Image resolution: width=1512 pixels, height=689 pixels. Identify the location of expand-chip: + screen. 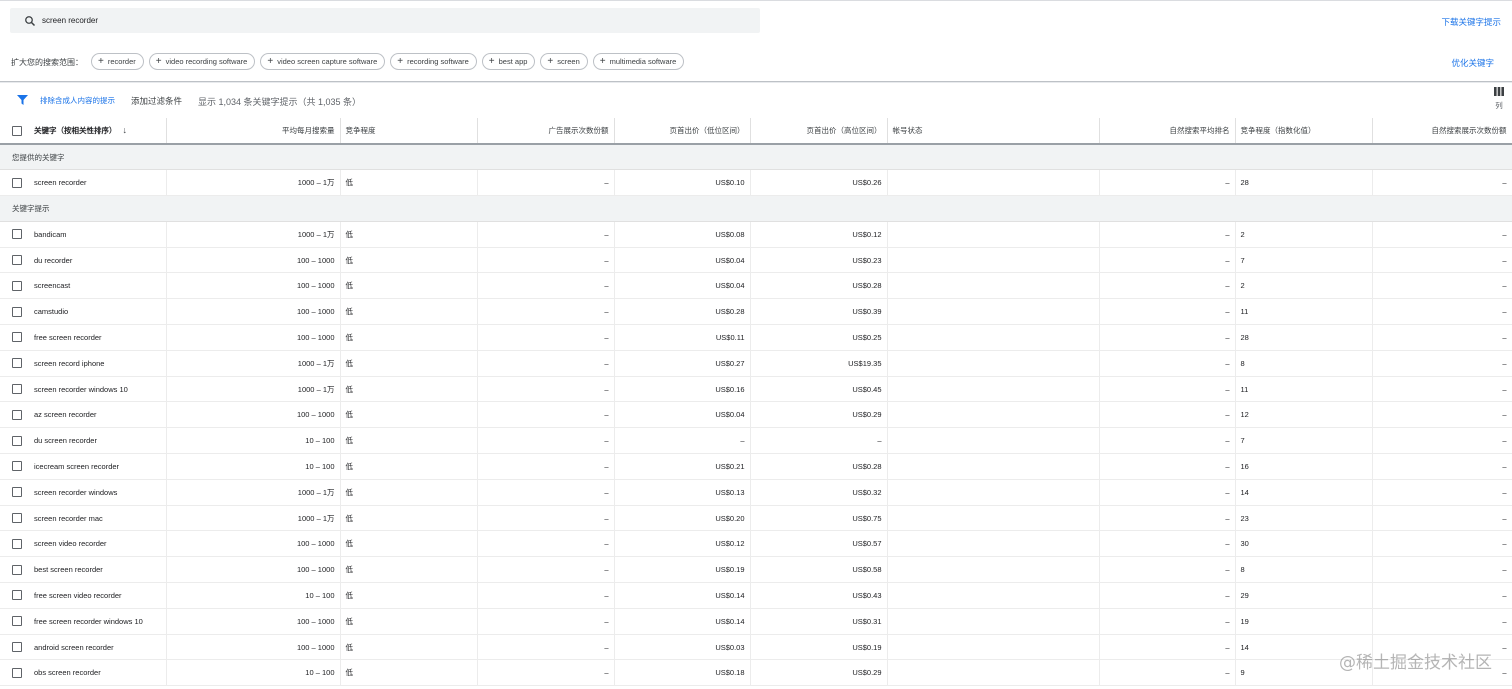
(564, 61).